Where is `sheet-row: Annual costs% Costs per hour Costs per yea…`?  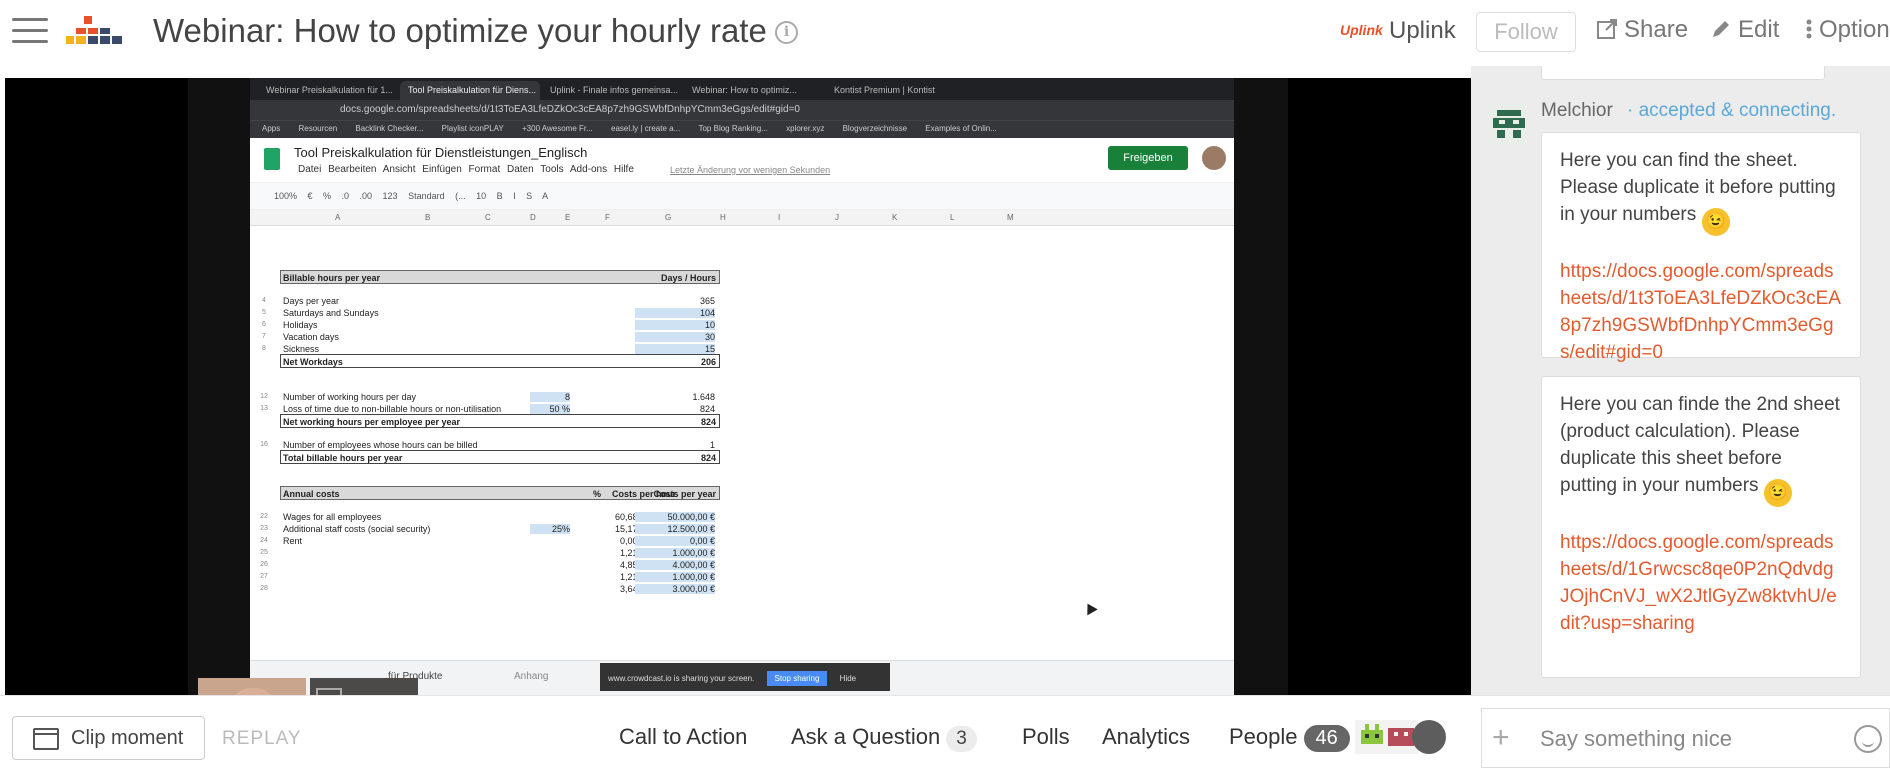
sheet-row: Annual costs% Costs per hour Costs per yea… is located at coordinates (500, 493).